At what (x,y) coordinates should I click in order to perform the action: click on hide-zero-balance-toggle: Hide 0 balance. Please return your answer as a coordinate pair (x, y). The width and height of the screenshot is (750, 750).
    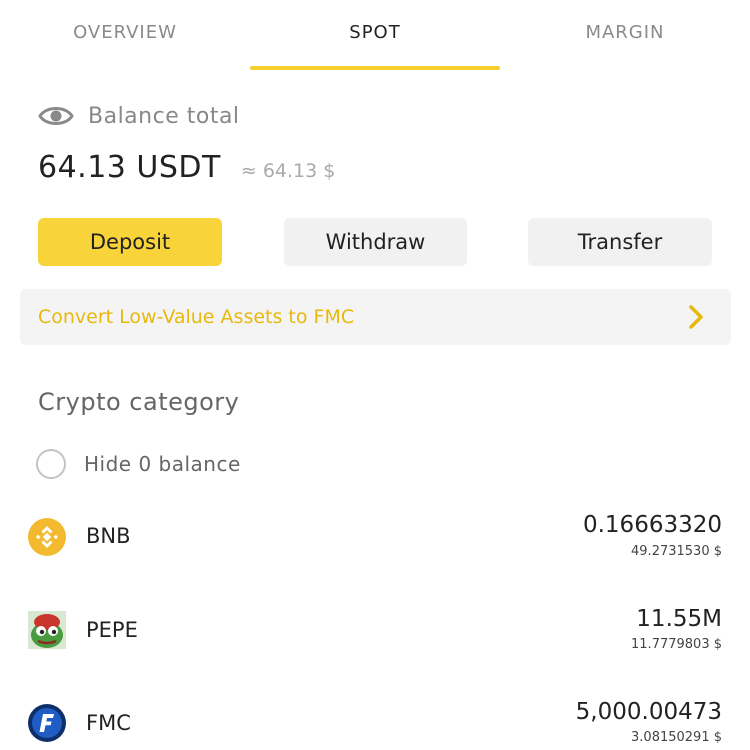
    Looking at the image, I should click on (138, 464).